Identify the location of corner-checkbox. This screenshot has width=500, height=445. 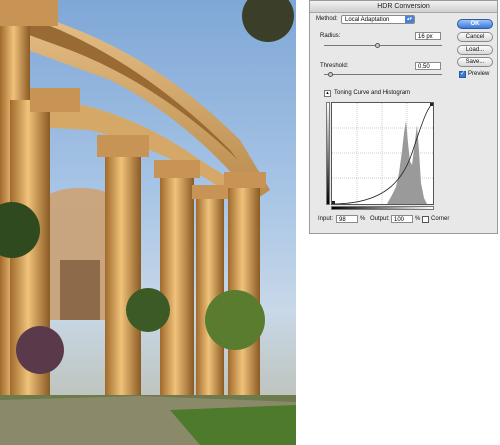
(425, 219).